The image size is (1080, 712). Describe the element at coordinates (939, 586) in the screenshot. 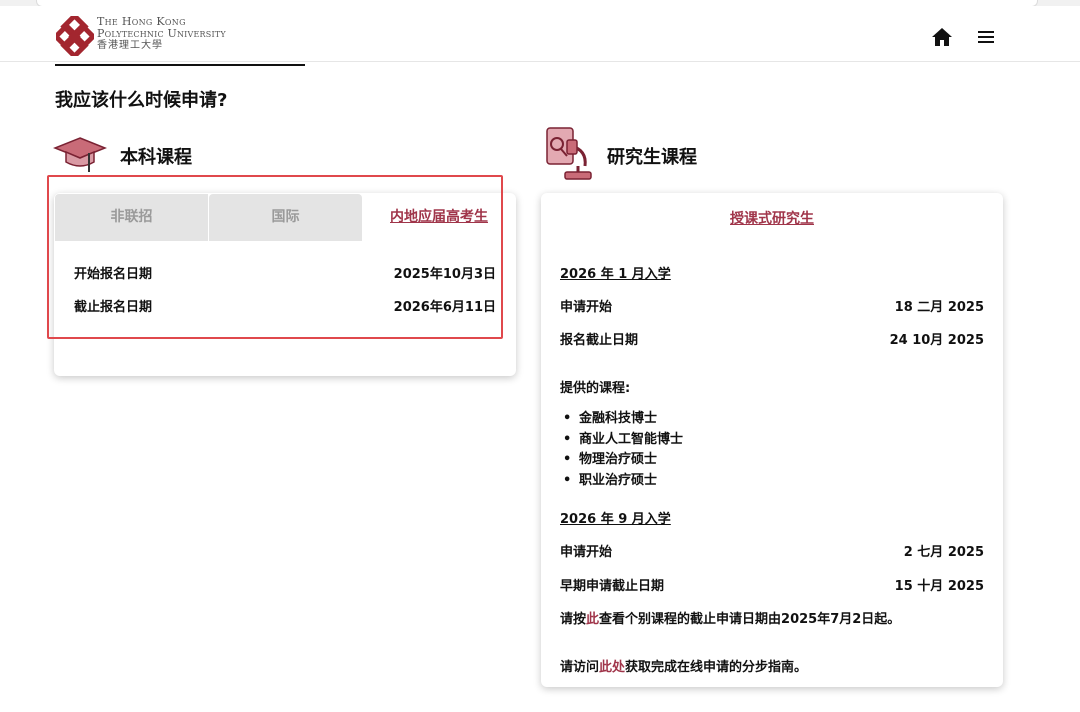

I see `sep-deadline-value: 15 十月 2025` at that location.